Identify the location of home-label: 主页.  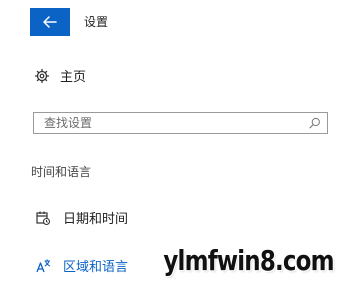
(73, 77).